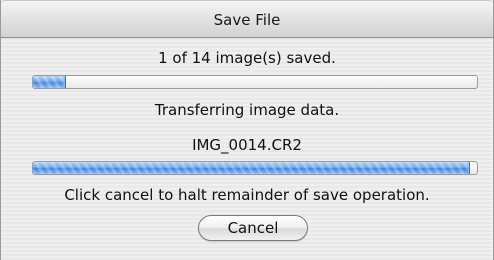 This screenshot has width=494, height=260. I want to click on window-title: Save File, so click(247, 20).